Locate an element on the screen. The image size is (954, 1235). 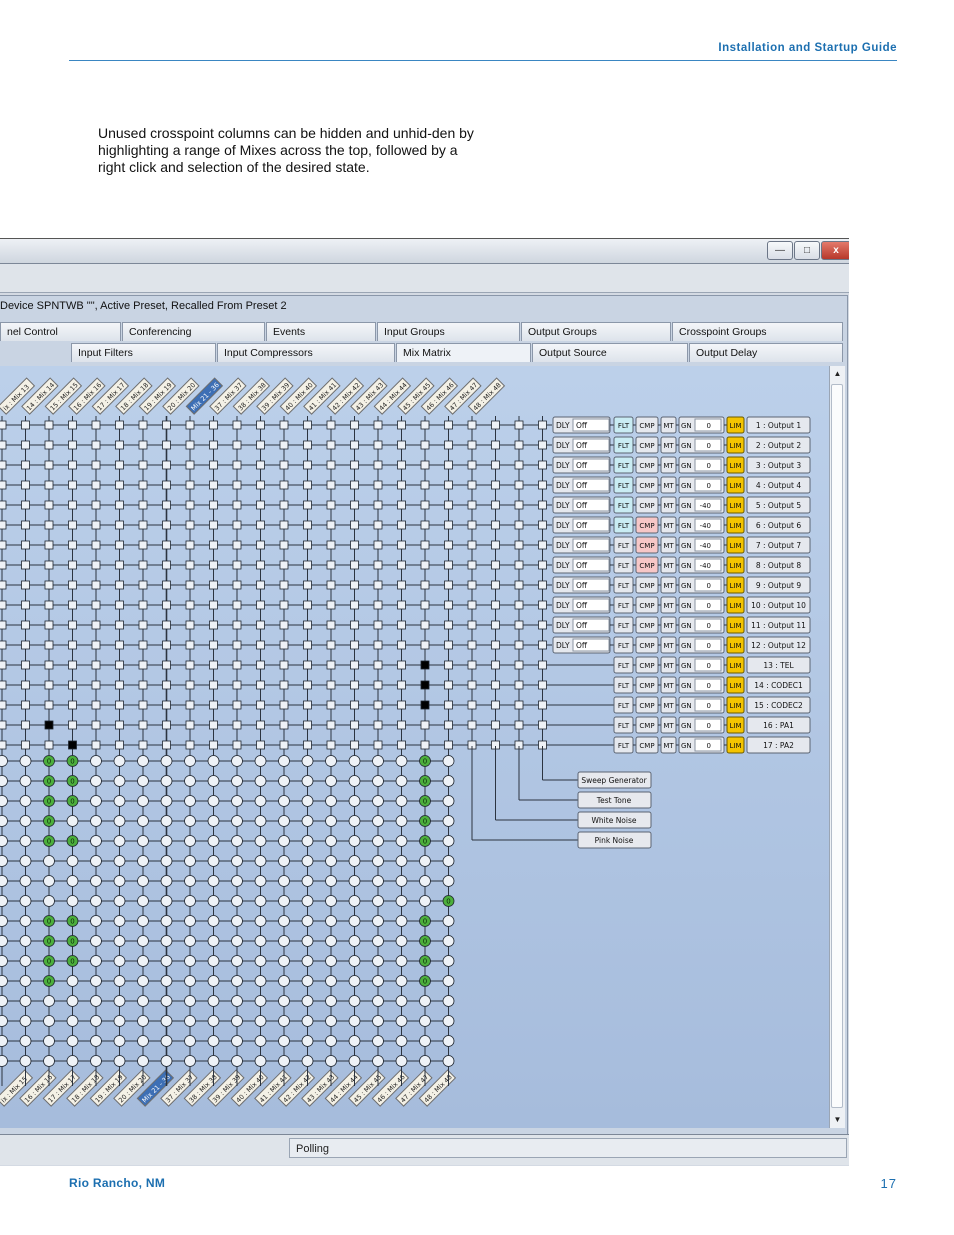
comp-label: CMP is located at coordinates (646, 546).